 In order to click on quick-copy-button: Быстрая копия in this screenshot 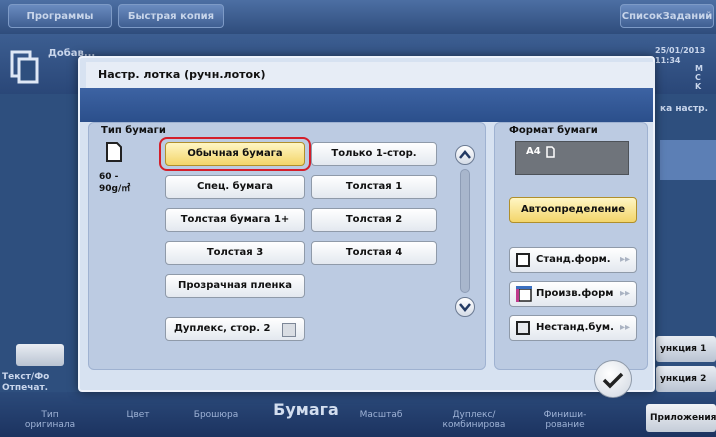, I will do `click(171, 16)`.